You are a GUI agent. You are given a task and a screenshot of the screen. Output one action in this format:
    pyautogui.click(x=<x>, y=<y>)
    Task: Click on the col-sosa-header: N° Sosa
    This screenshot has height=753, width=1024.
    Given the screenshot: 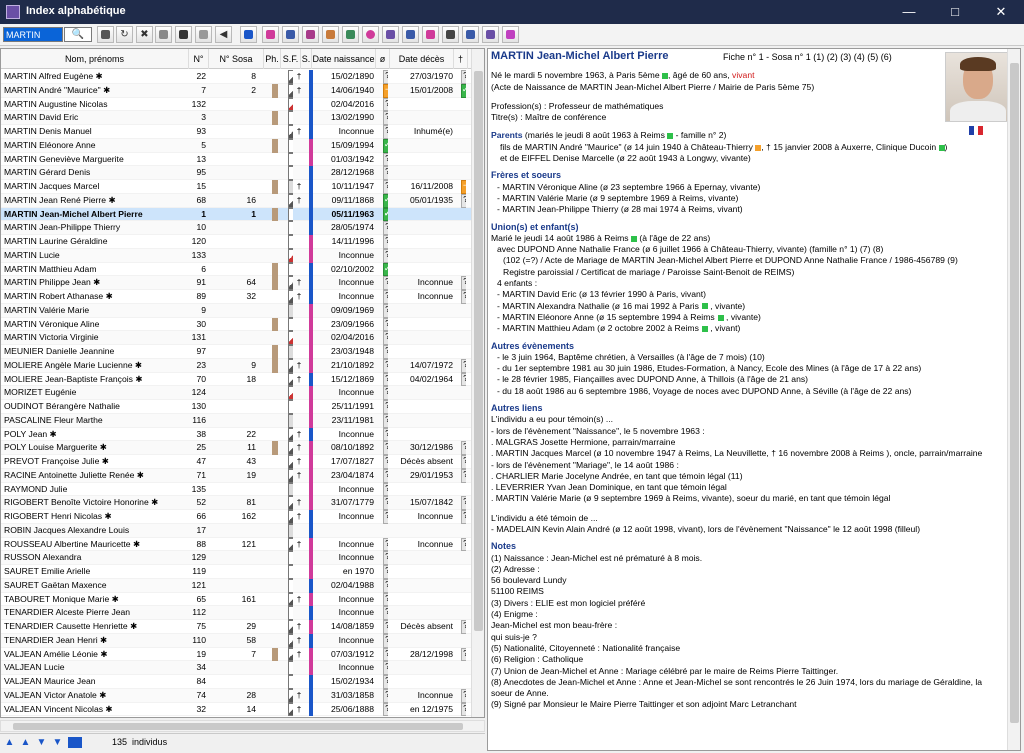 What is the action you would take?
    pyautogui.click(x=236, y=59)
    